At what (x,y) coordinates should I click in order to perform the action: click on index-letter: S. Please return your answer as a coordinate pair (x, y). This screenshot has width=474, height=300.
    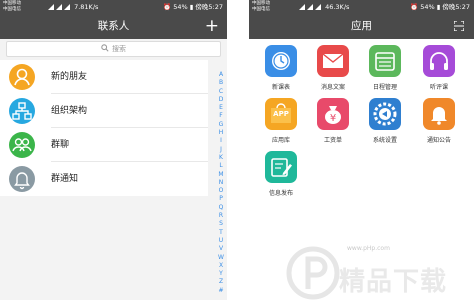
    Looking at the image, I should click on (221, 224).